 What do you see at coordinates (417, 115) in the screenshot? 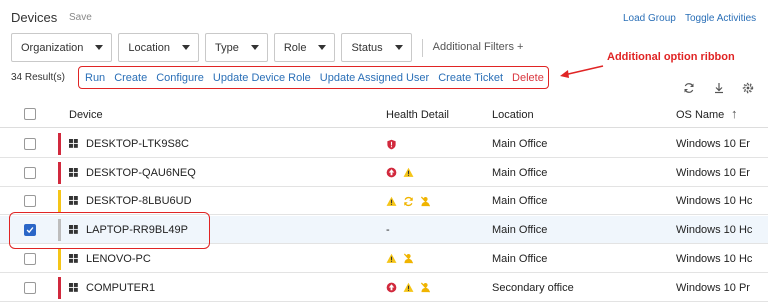
I see `column-health-detail: Health Detail` at bounding box center [417, 115].